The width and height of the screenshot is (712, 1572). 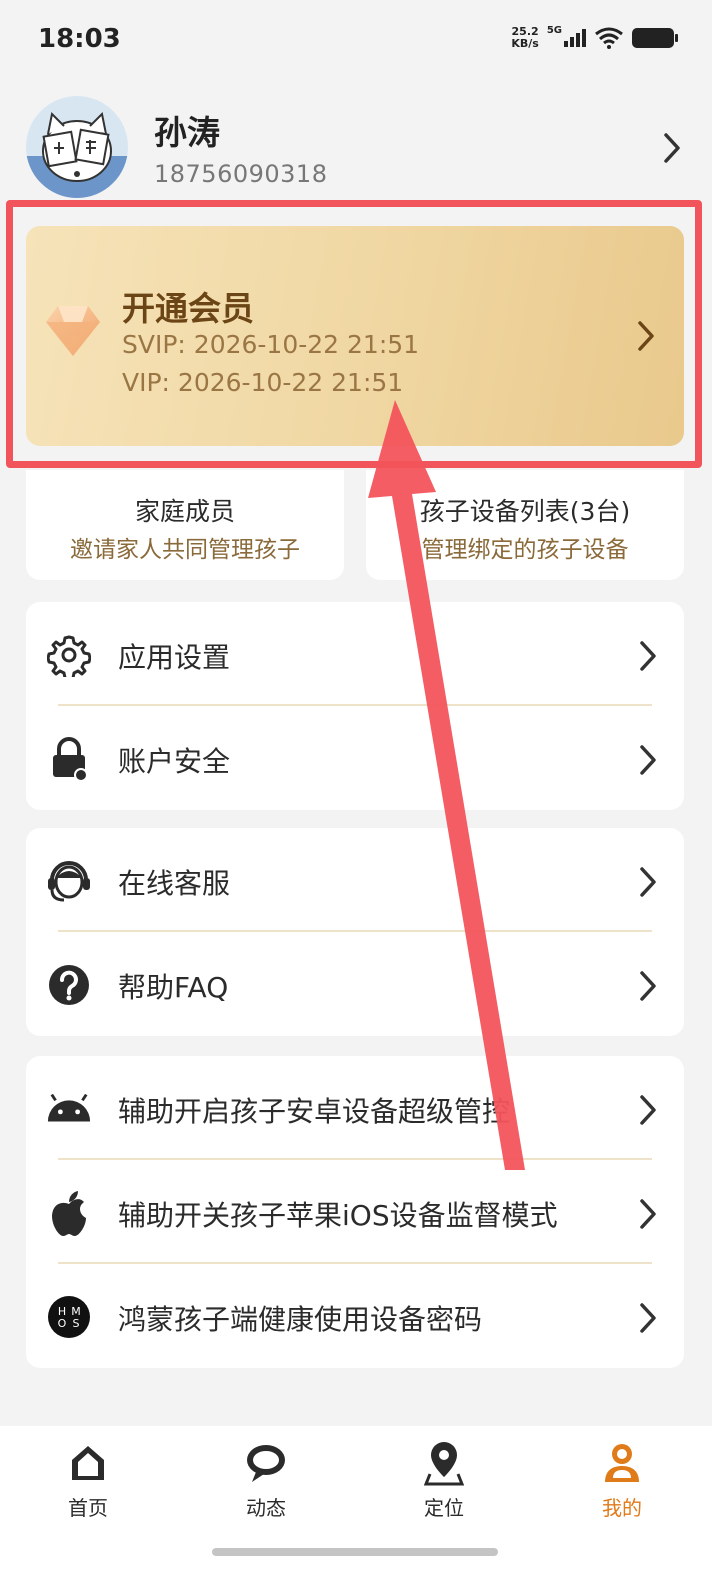 I want to click on quick-subtitle: 邀请家人共同管理孩子, so click(x=185, y=550).